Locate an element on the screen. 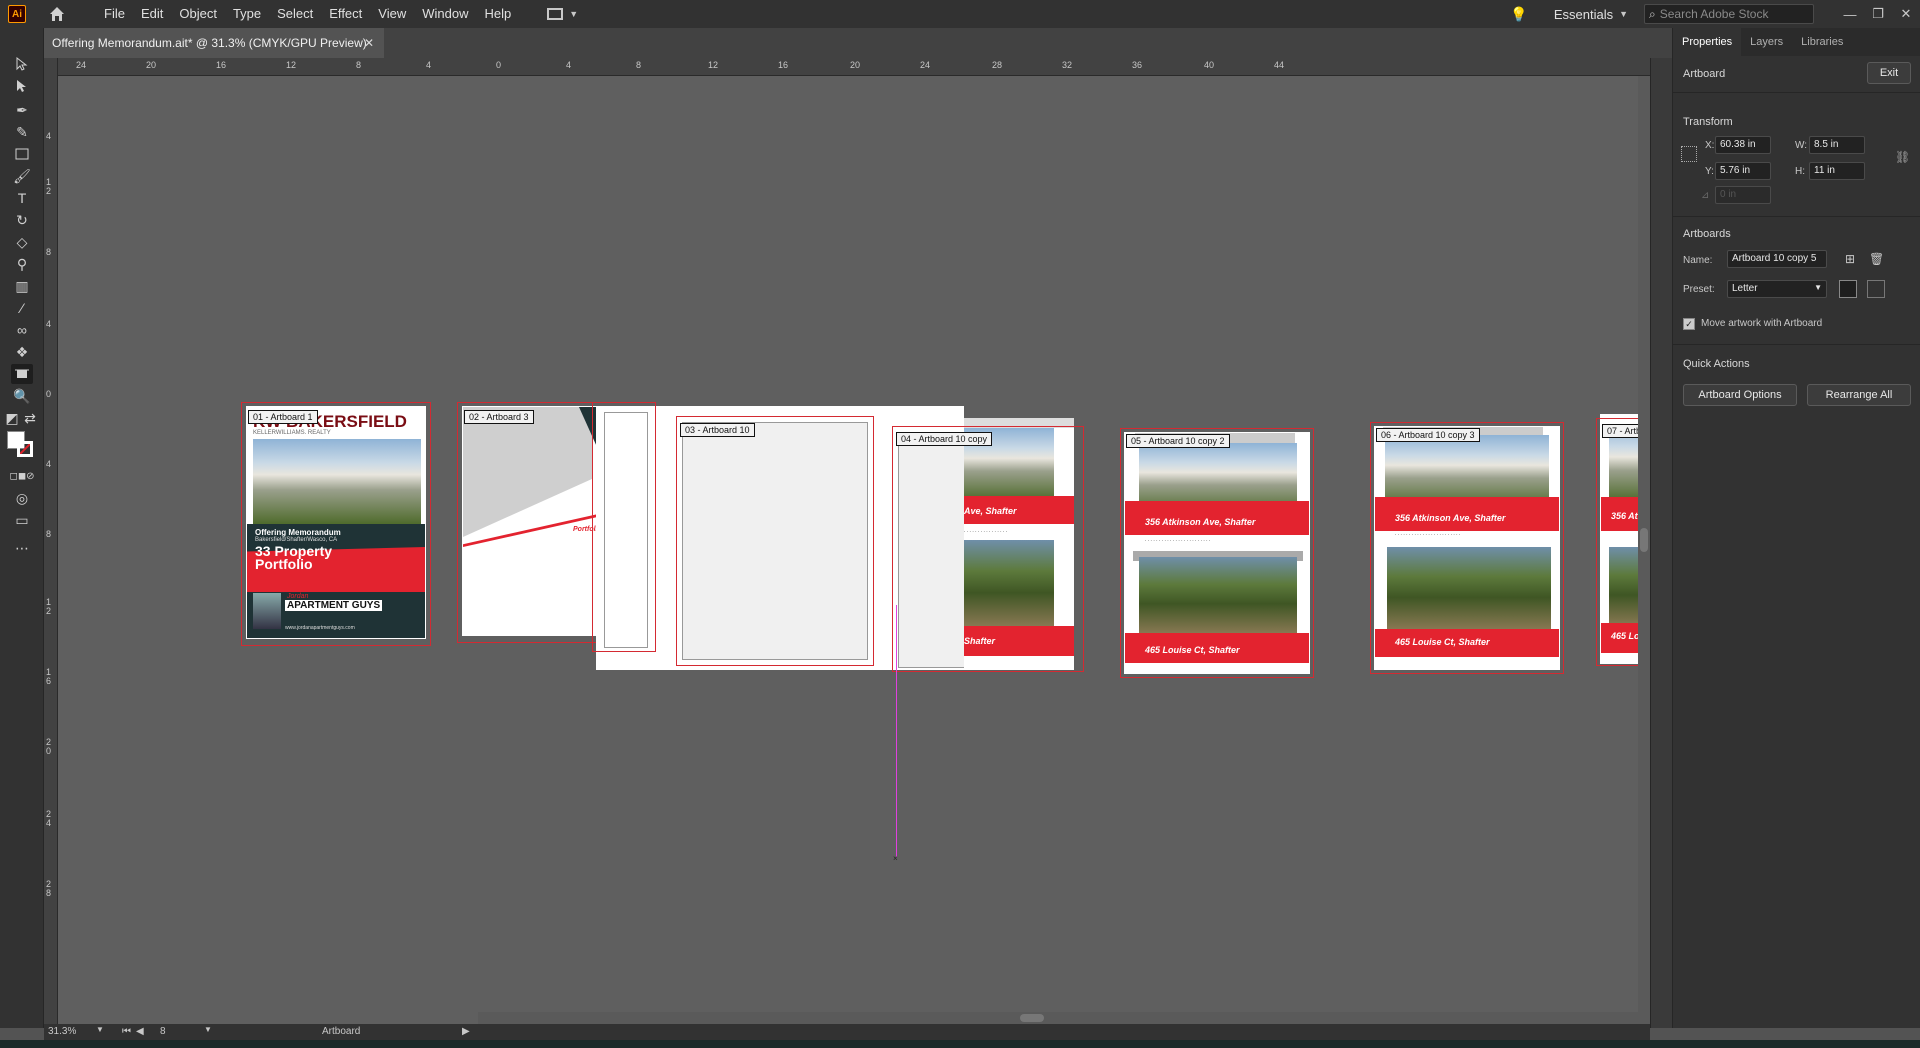 The height and width of the screenshot is (1048, 1920). artboard-options-button: Artboard Options is located at coordinates (1740, 395).